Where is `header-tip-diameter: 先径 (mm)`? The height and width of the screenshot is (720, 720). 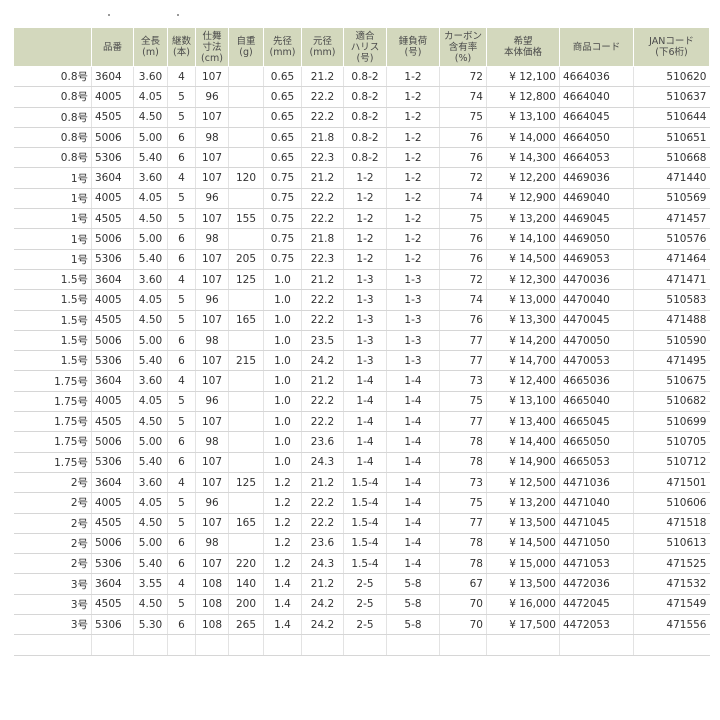
header-tip-diameter: 先径 (mm) is located at coordinates (282, 47).